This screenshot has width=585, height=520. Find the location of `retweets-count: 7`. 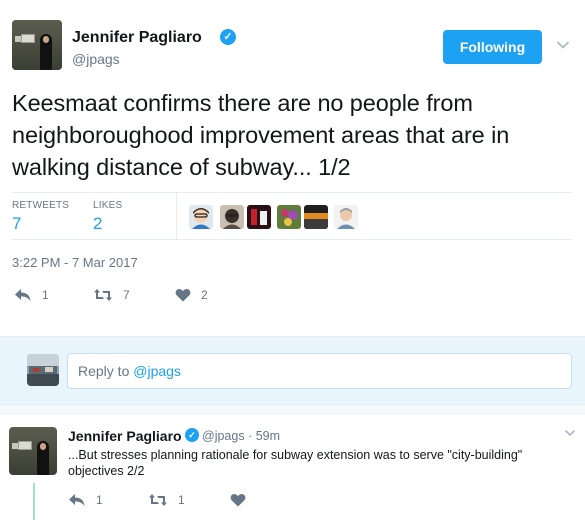

retweets-count: 7 is located at coordinates (16, 224).